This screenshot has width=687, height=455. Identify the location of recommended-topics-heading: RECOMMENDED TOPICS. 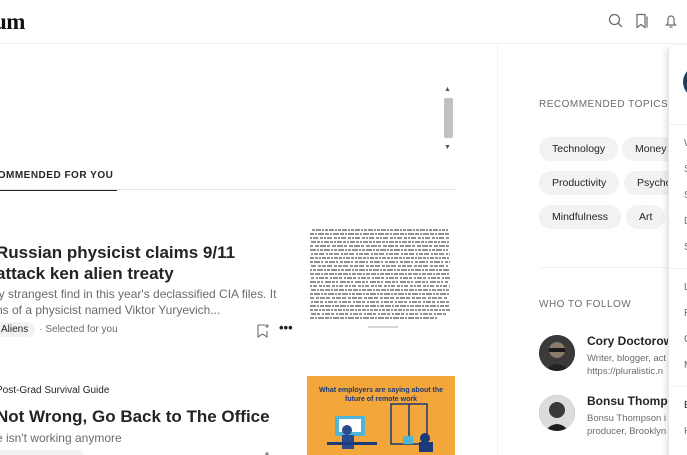
(604, 104).